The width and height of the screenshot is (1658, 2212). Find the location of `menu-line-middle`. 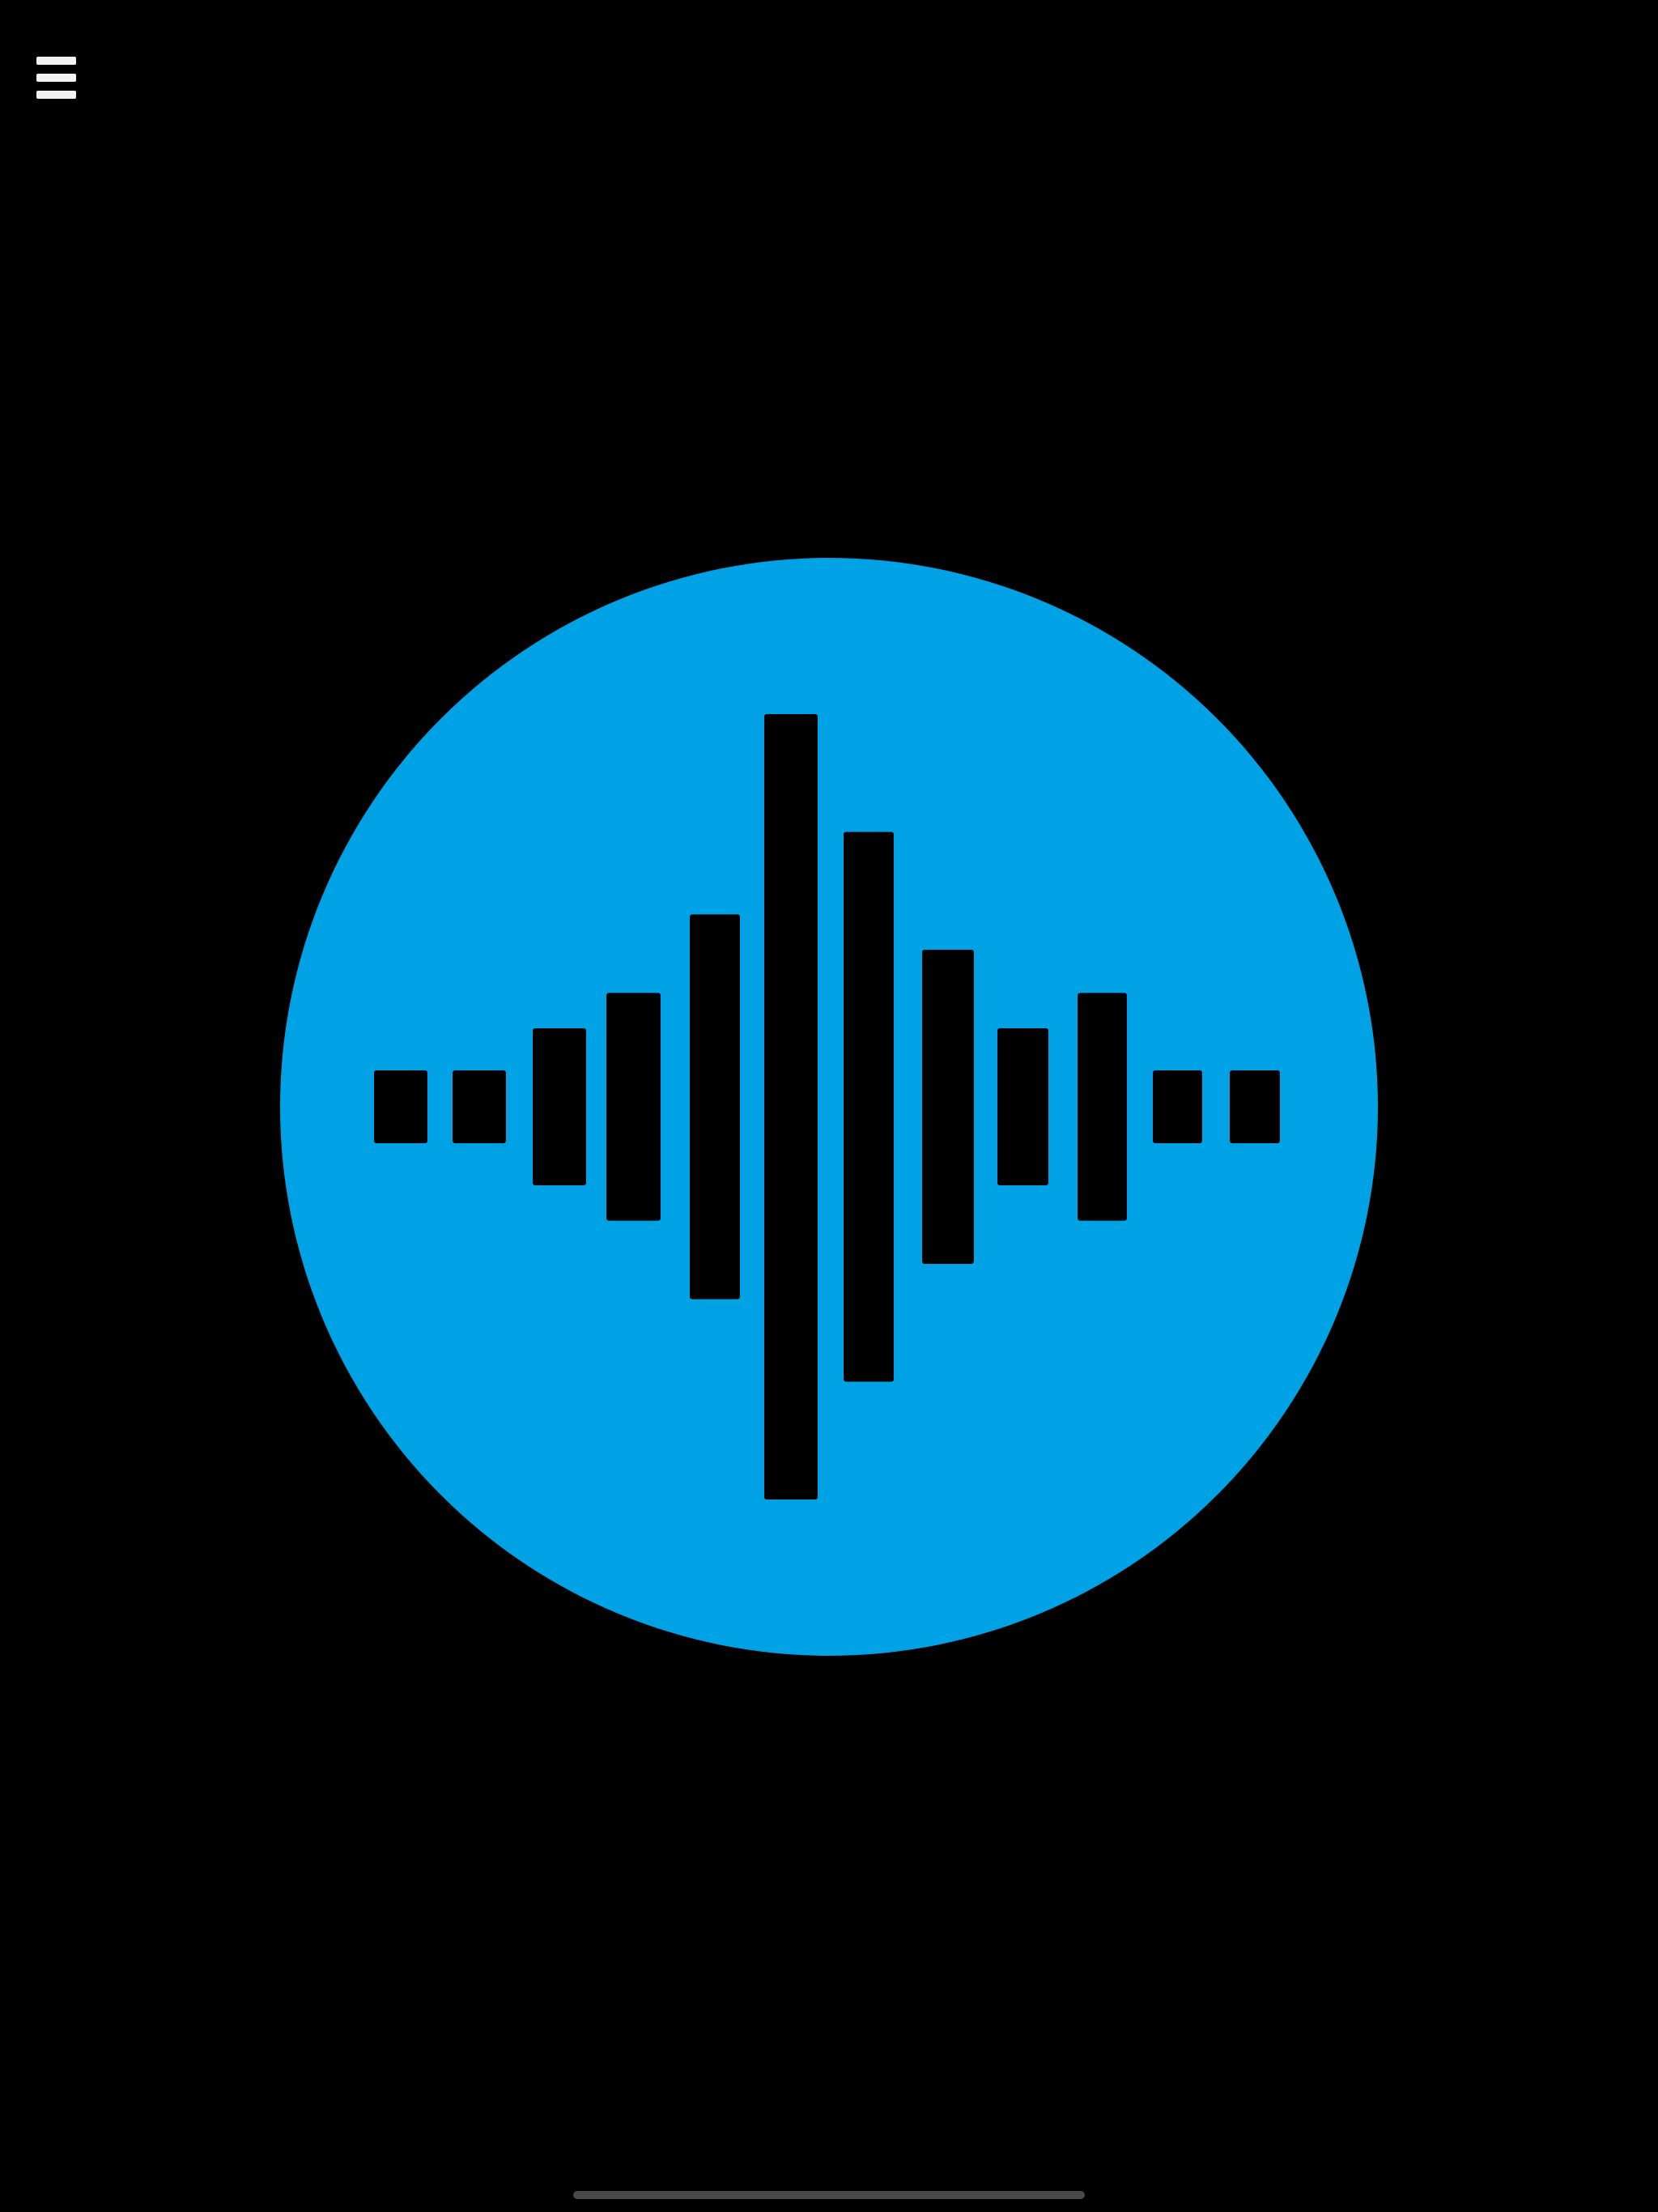

menu-line-middle is located at coordinates (56, 78).